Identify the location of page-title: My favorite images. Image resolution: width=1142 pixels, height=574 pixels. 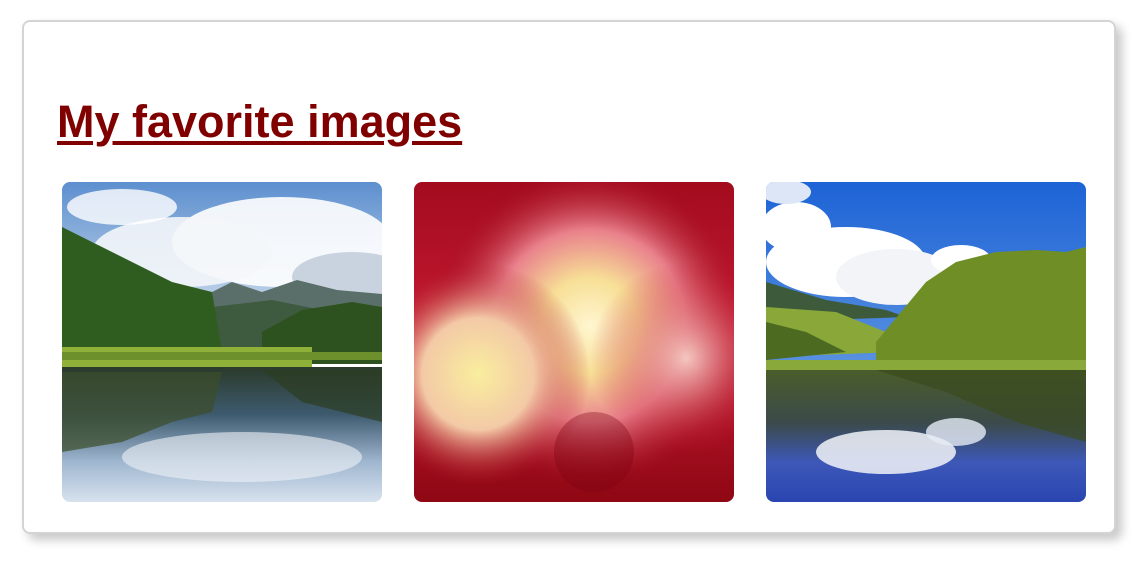
(259, 122).